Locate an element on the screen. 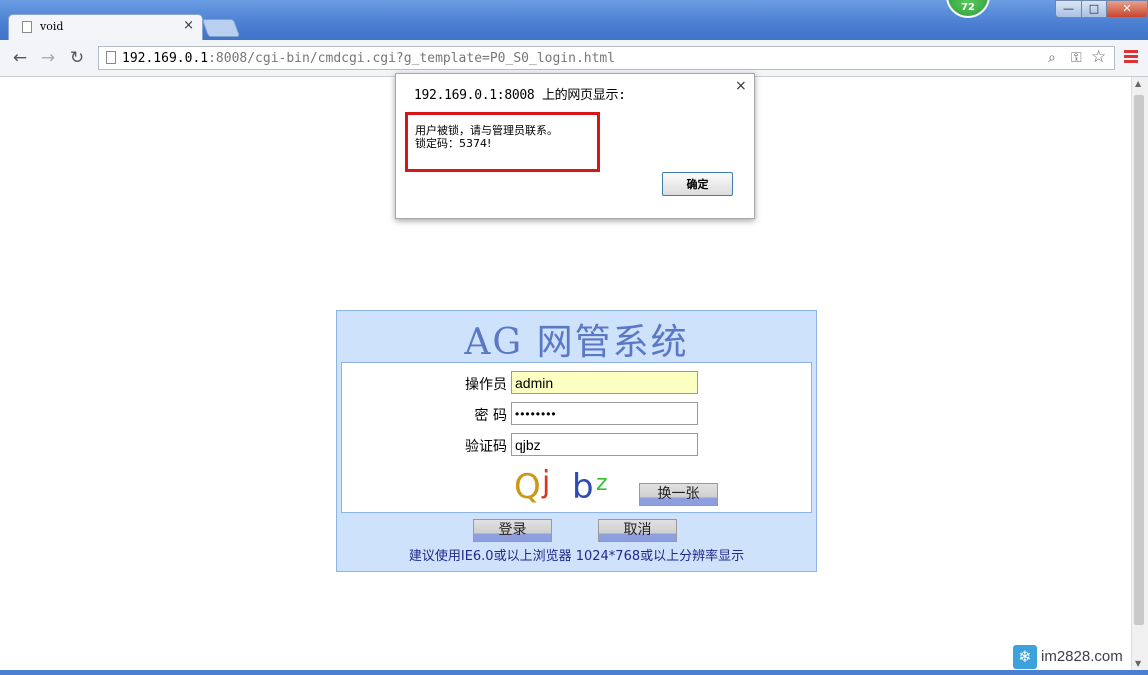 This screenshot has height=675, width=1148. menu-icon is located at coordinates (1131, 57).